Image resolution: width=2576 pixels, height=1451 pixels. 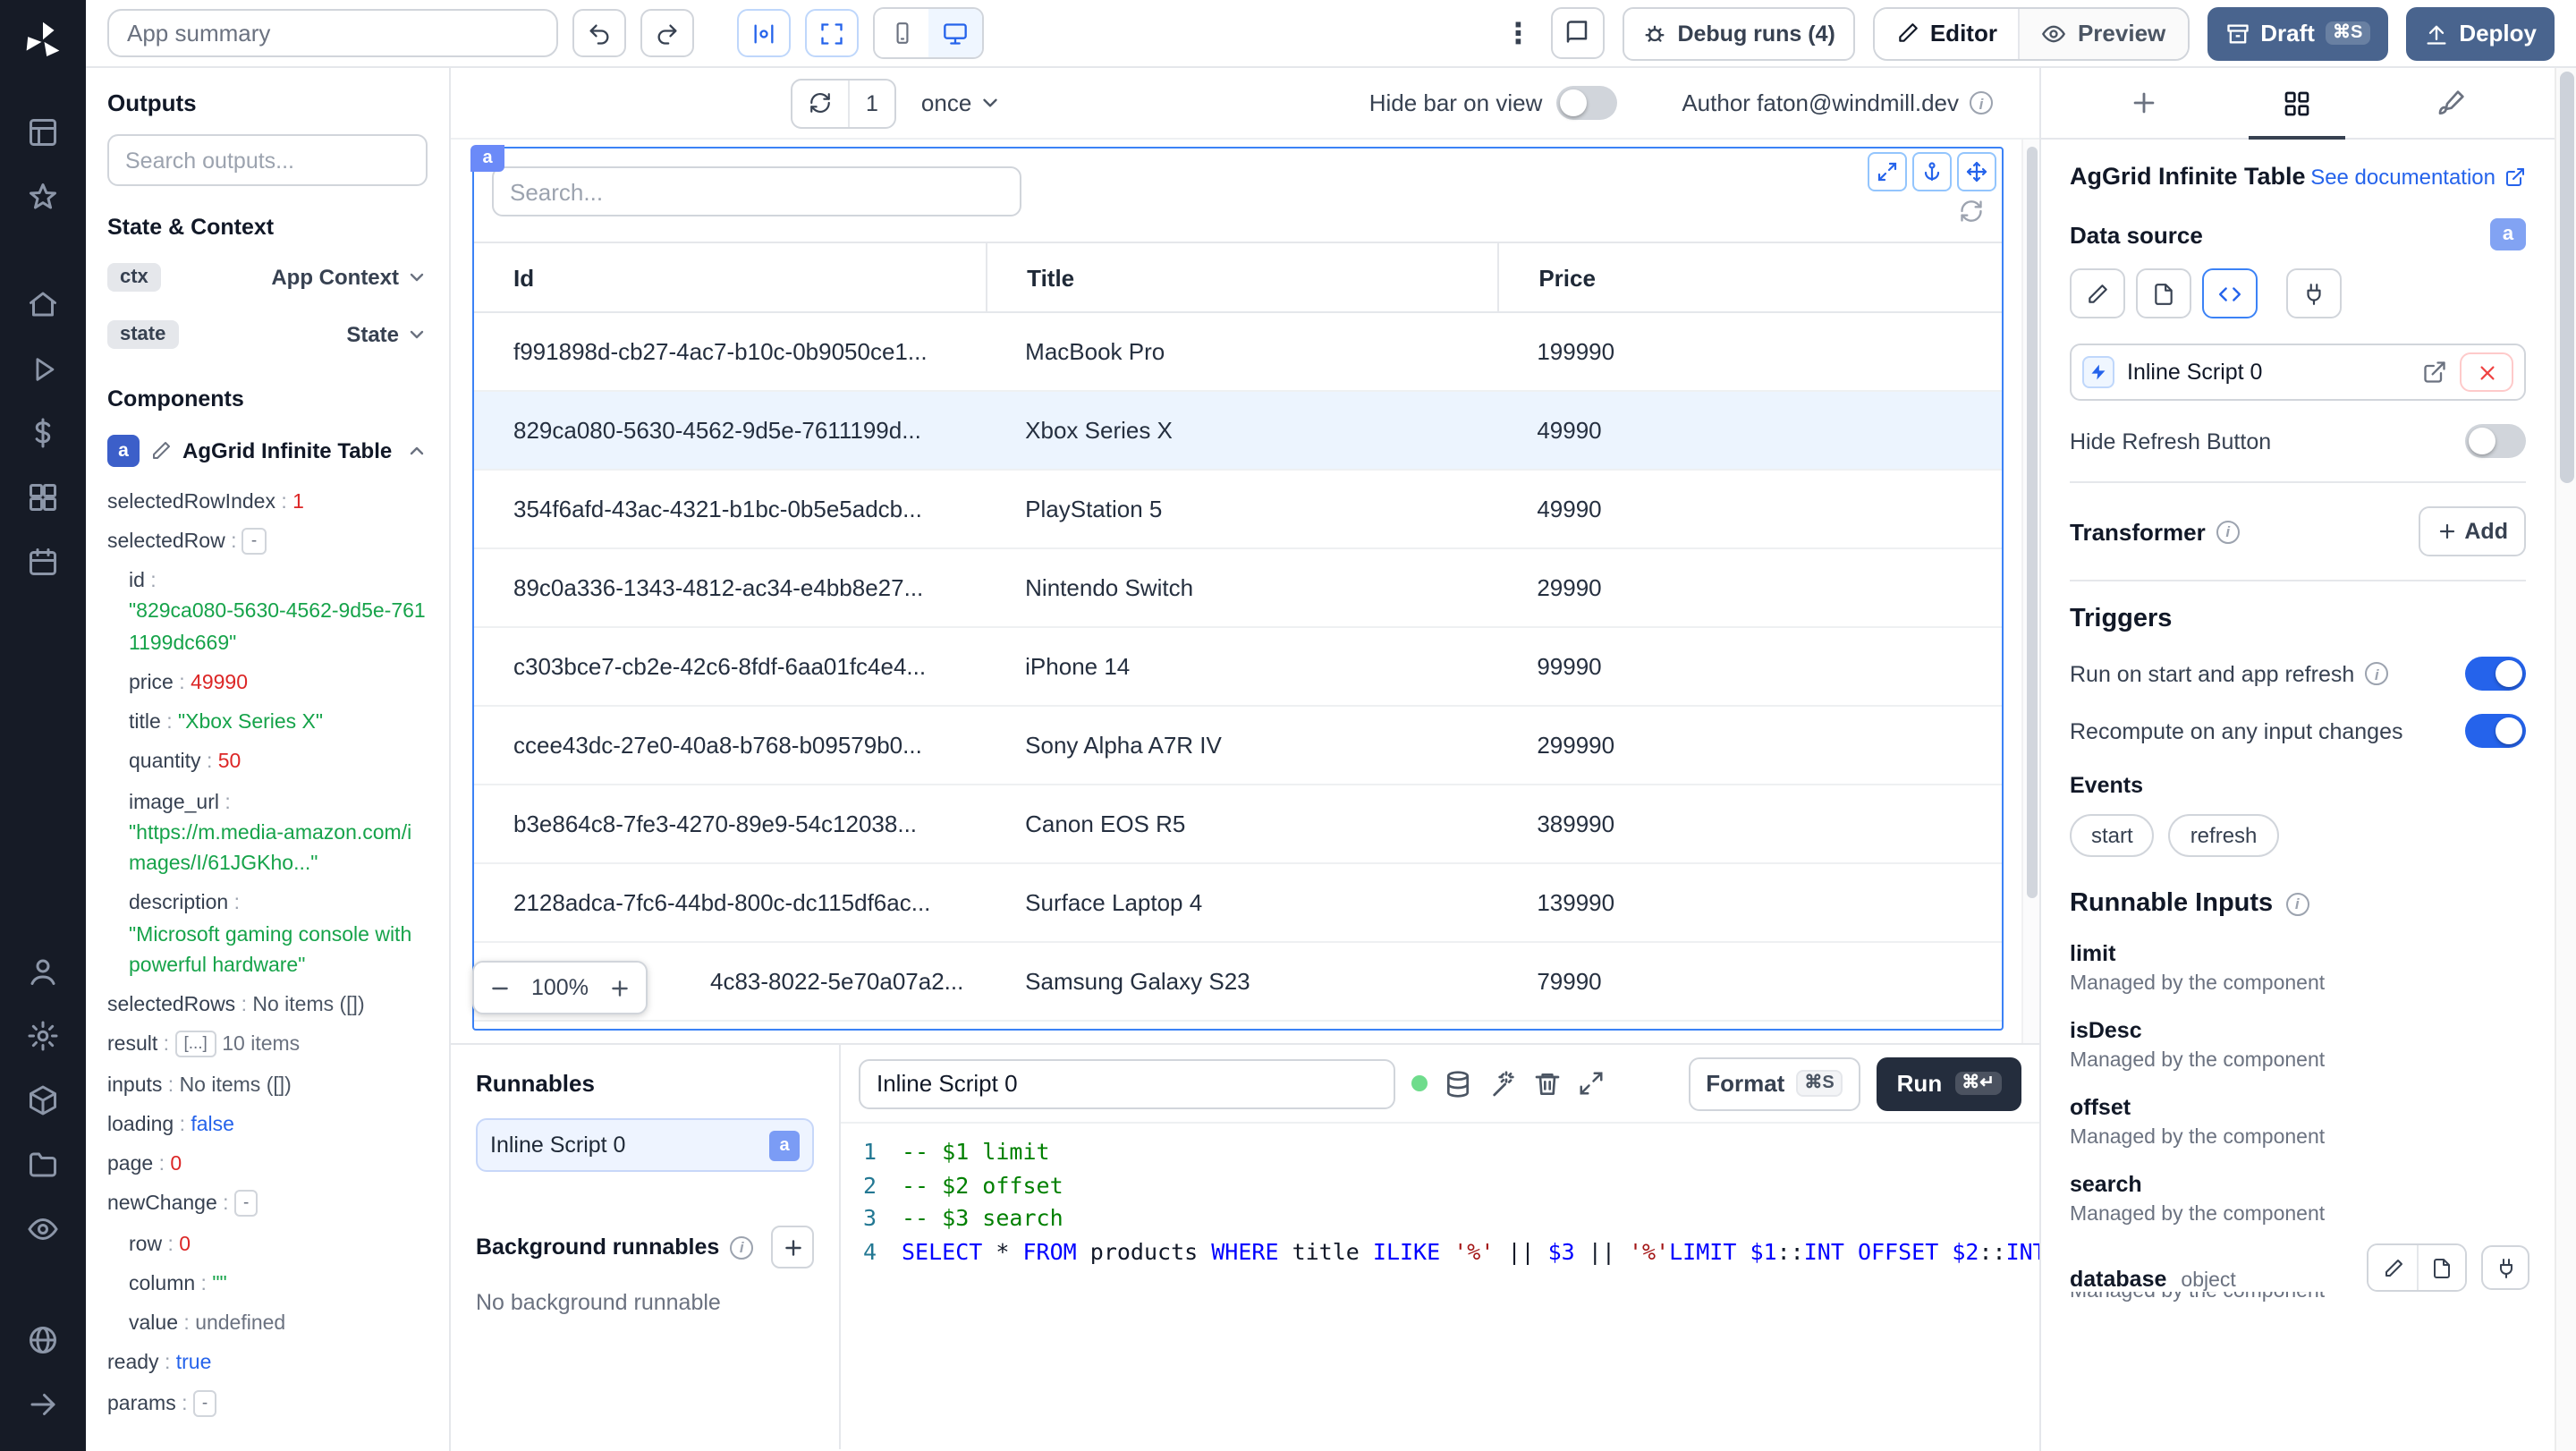 I want to click on event-chip-start: start, so click(x=2112, y=836).